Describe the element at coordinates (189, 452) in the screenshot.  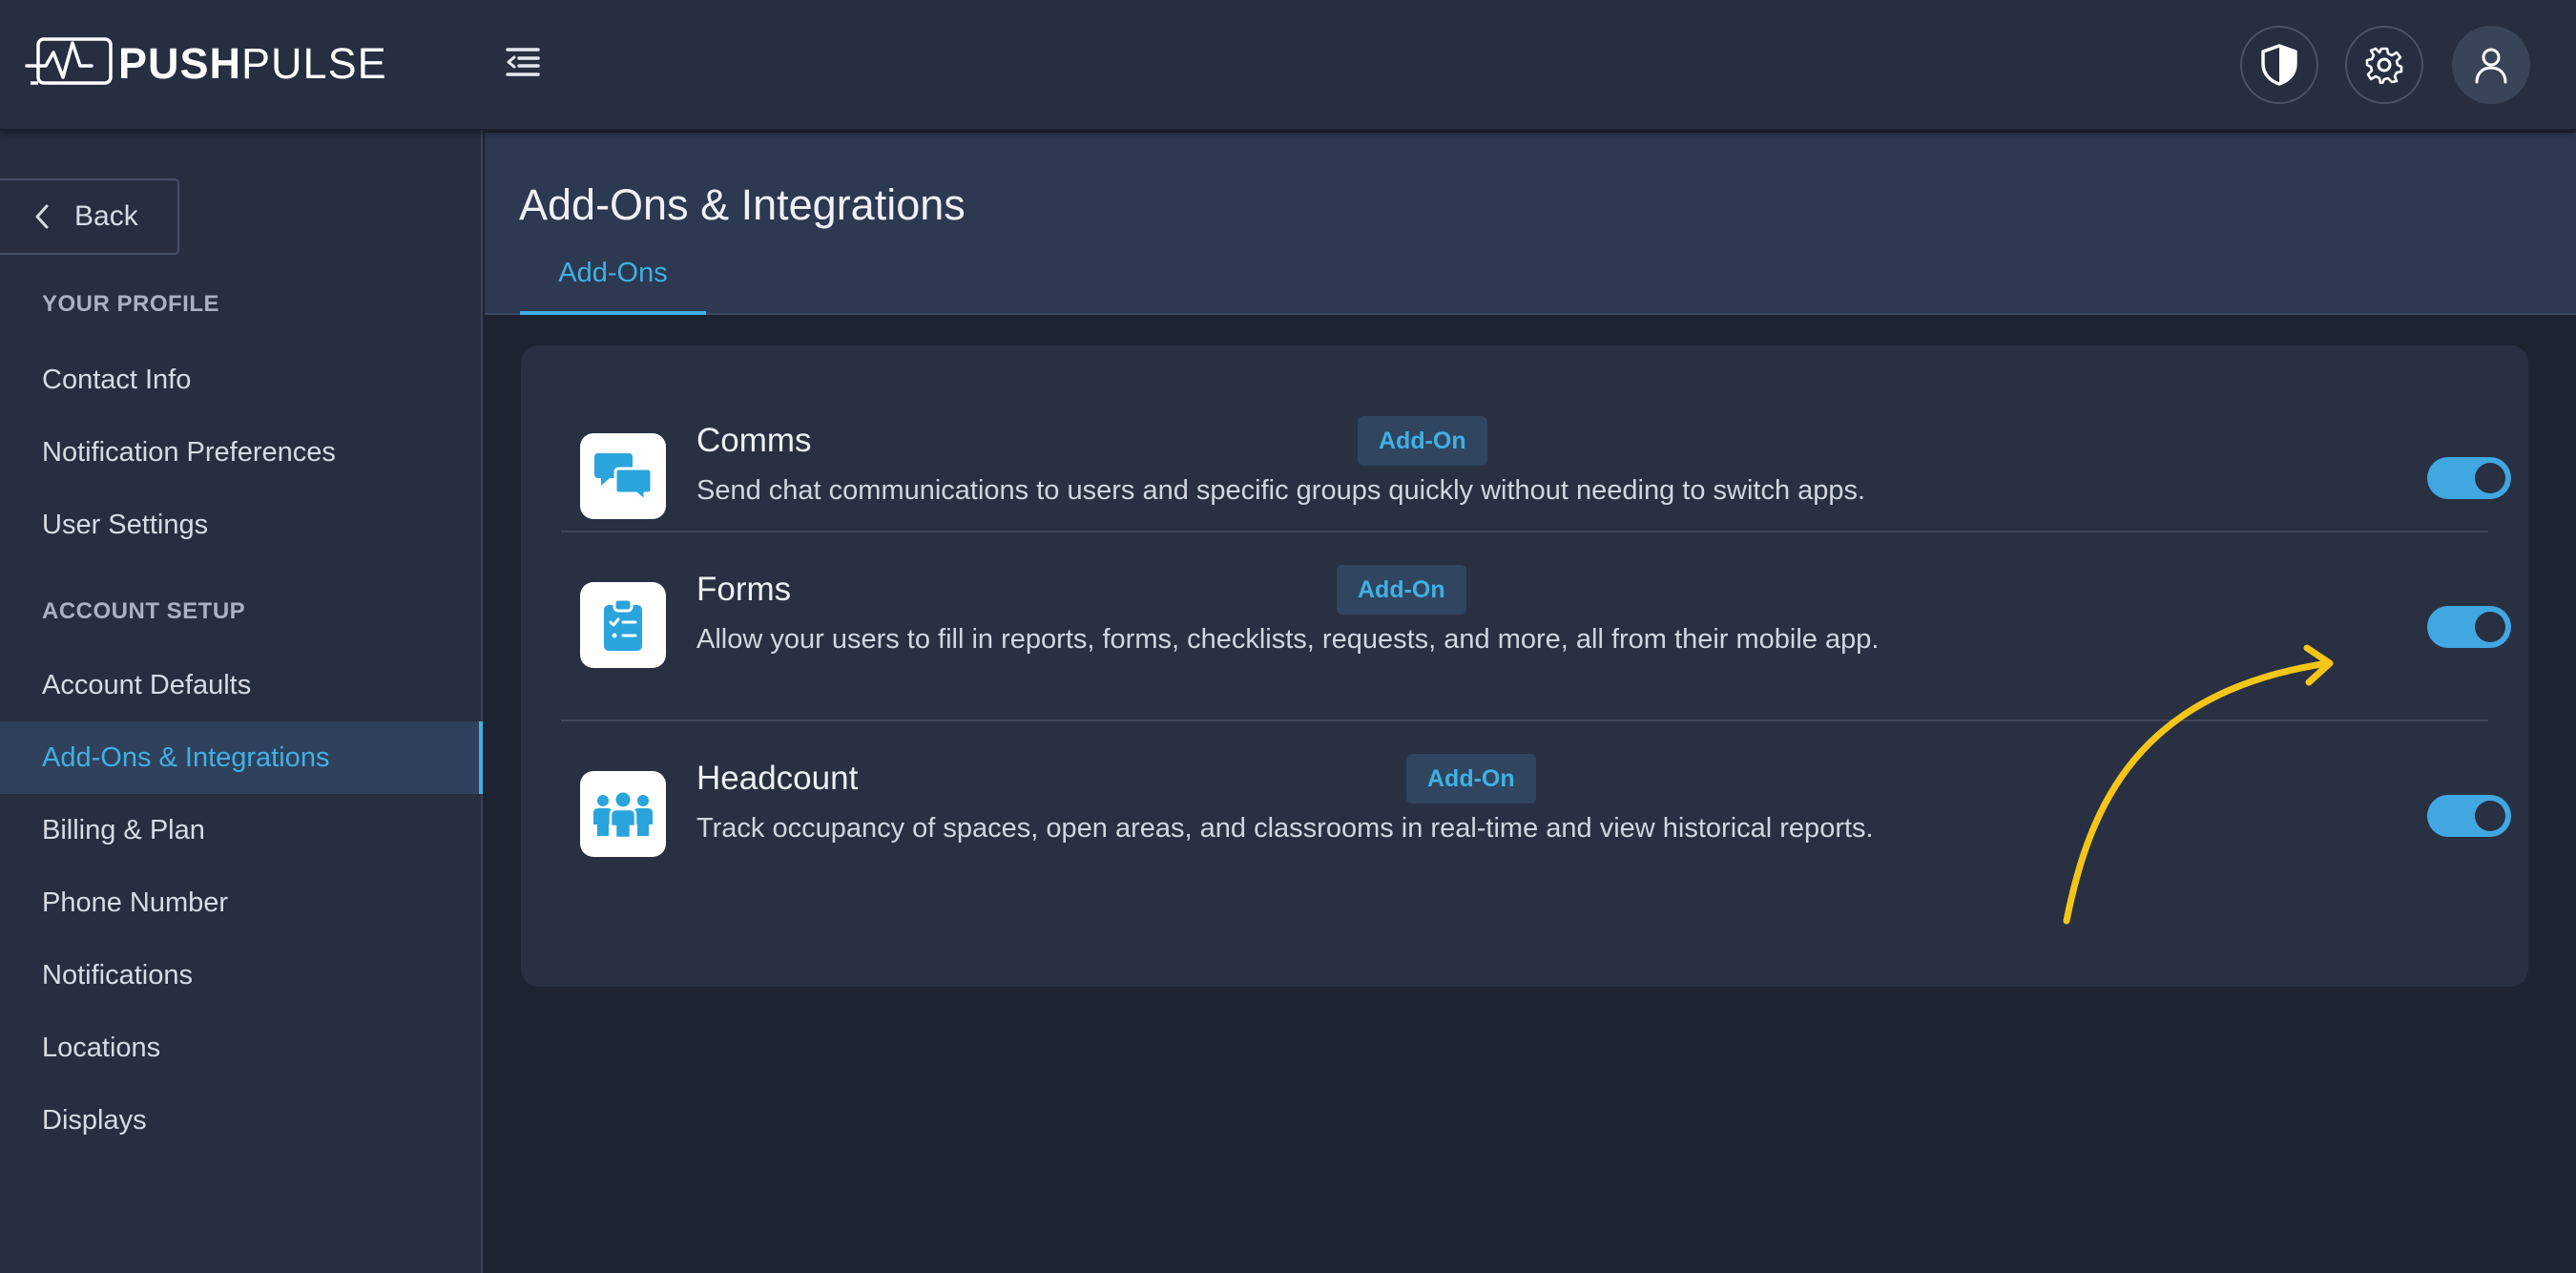
I see `sidebar-item-label: Notification Preferences` at that location.